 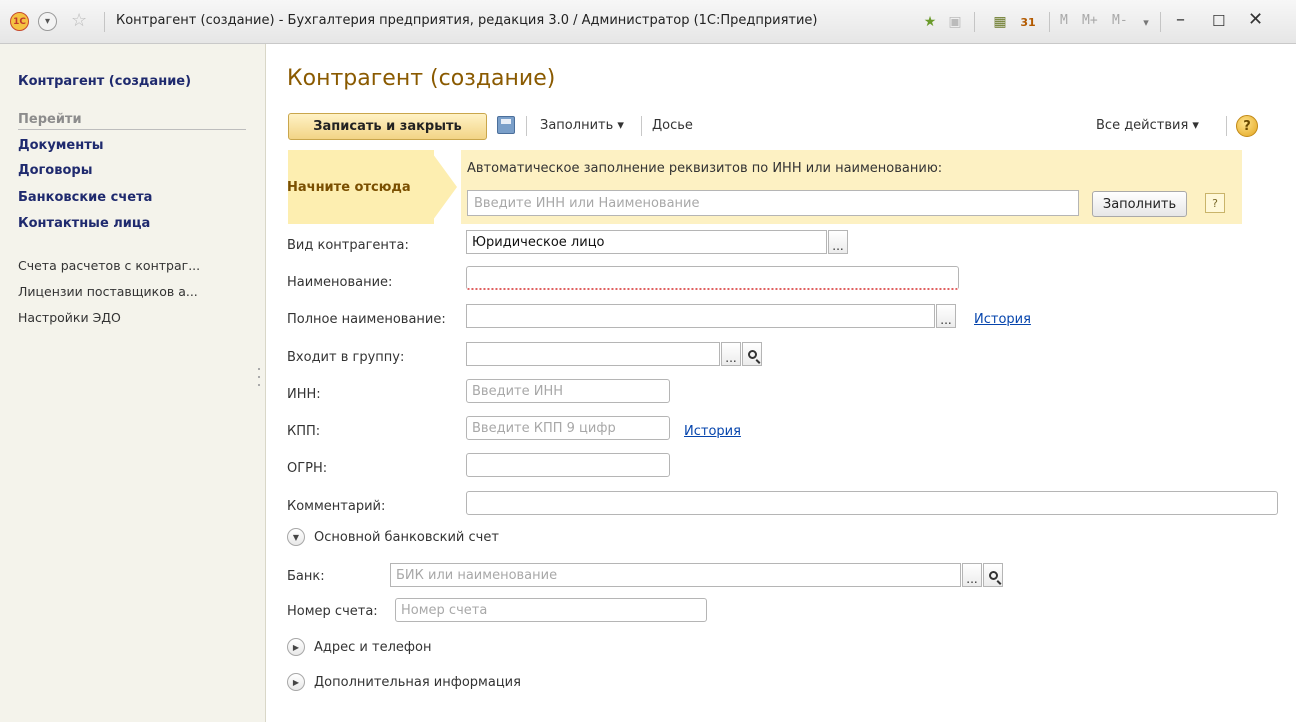 I want to click on full-name-label: Полное наименование:, so click(x=366, y=319).